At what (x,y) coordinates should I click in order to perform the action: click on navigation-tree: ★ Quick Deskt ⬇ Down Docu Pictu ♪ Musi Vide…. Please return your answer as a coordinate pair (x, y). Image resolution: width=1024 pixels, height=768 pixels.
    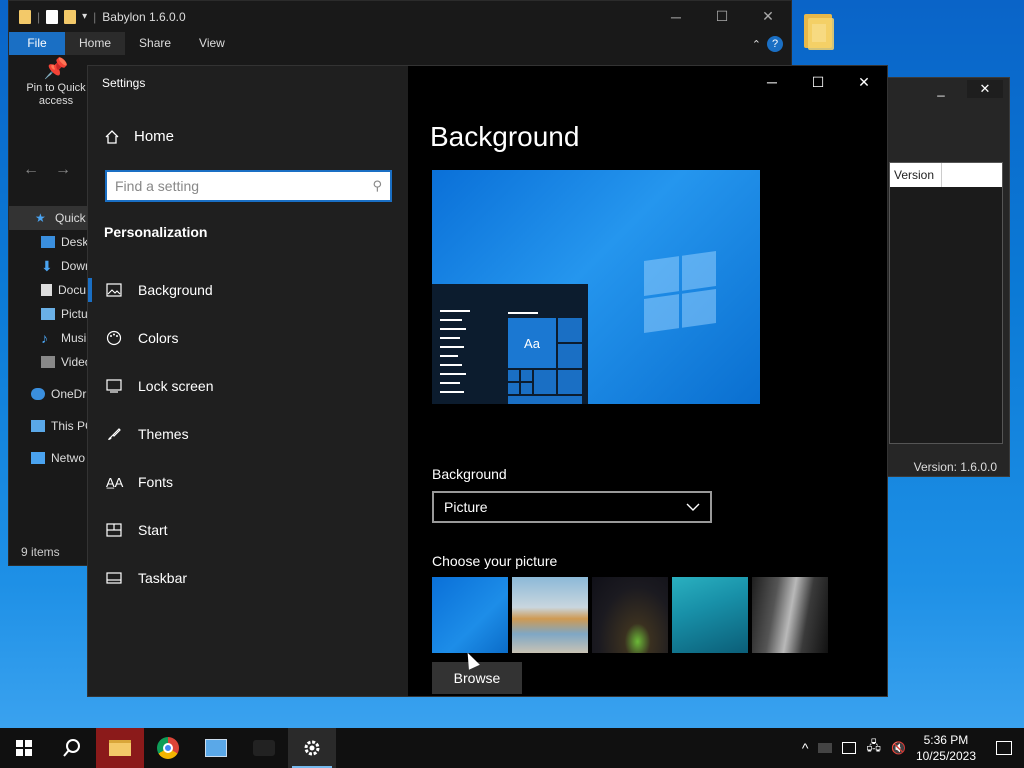
    Looking at the image, I should click on (49, 338).